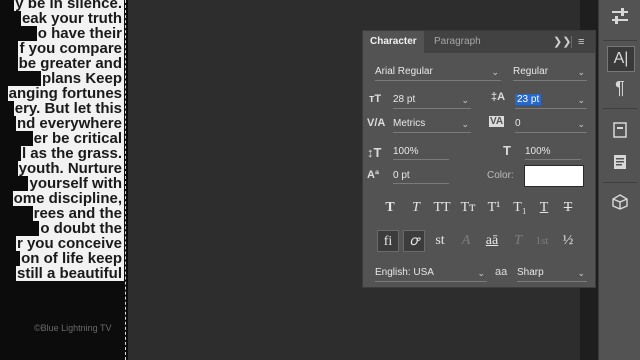 This screenshot has height=360, width=640. Describe the element at coordinates (466, 241) in the screenshot. I see `swash-button: A` at that location.